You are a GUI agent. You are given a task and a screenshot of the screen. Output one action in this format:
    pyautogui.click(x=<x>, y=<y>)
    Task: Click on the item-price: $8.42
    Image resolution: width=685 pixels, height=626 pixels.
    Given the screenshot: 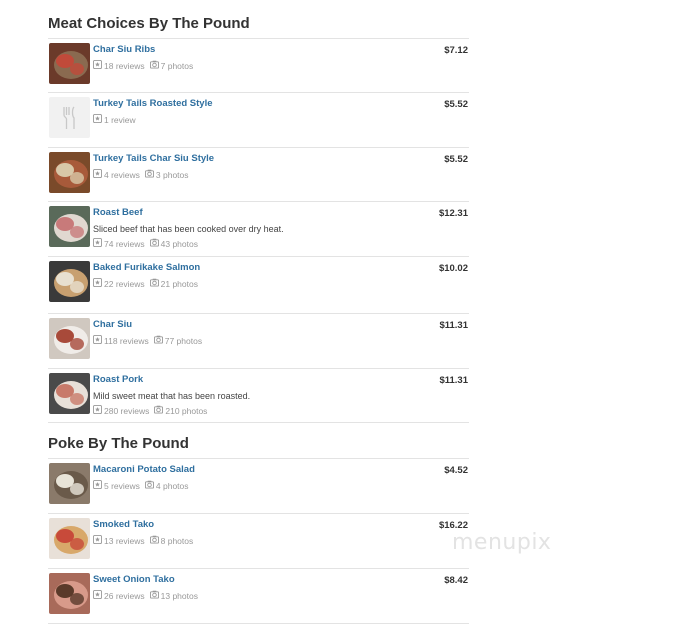 What is the action you would take?
    pyautogui.click(x=456, y=580)
    